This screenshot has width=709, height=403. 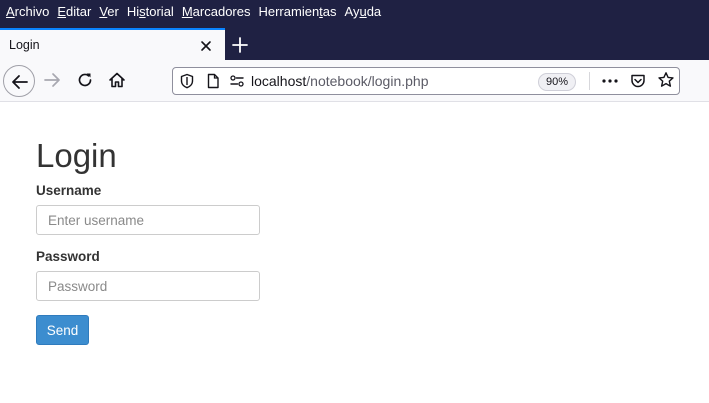 What do you see at coordinates (216, 11) in the screenshot?
I see `menu-marcadores: Marcadores` at bounding box center [216, 11].